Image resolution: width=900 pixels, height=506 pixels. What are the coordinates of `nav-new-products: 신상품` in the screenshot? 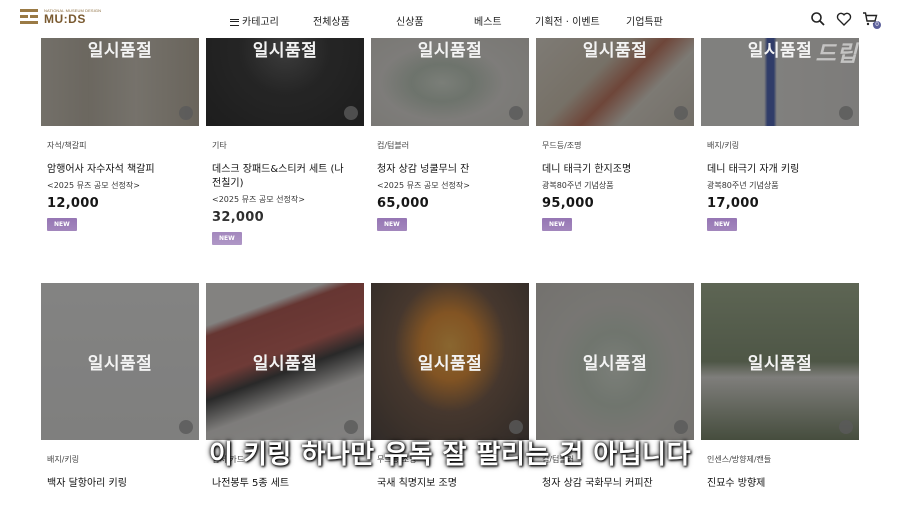 It's located at (410, 20).